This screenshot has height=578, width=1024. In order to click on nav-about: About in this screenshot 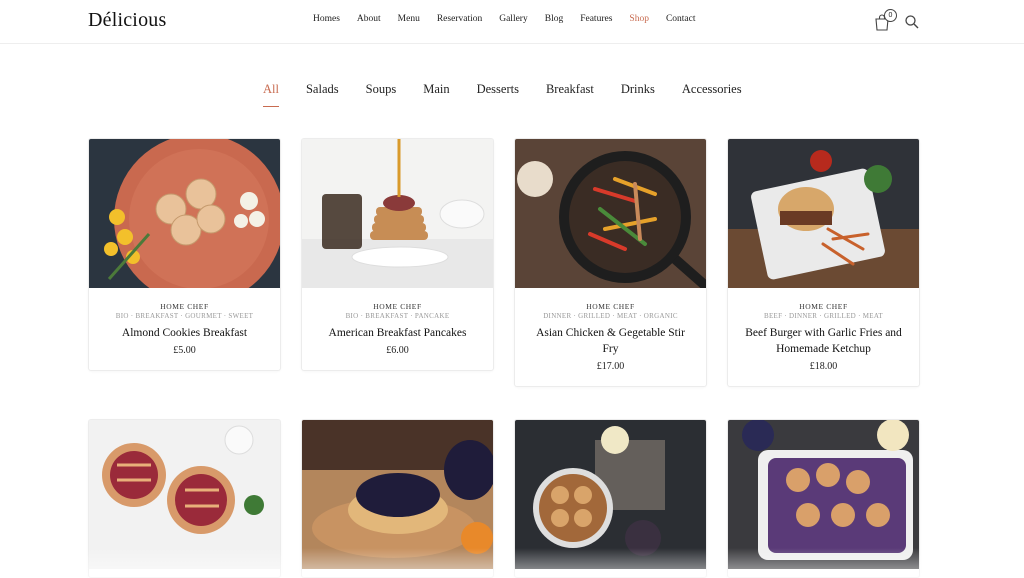, I will do `click(369, 19)`.